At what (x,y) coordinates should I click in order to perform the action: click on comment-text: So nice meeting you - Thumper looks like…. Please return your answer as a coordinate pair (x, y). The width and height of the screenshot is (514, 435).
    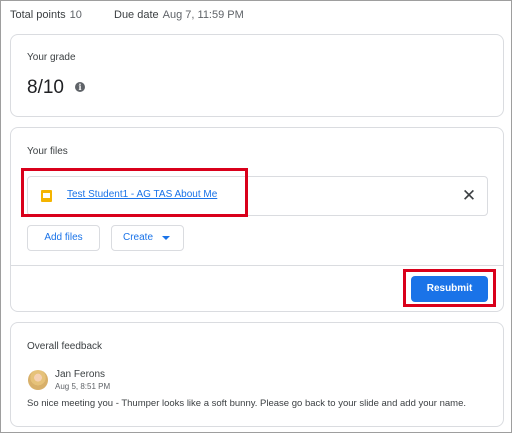
    Looking at the image, I should click on (247, 403).